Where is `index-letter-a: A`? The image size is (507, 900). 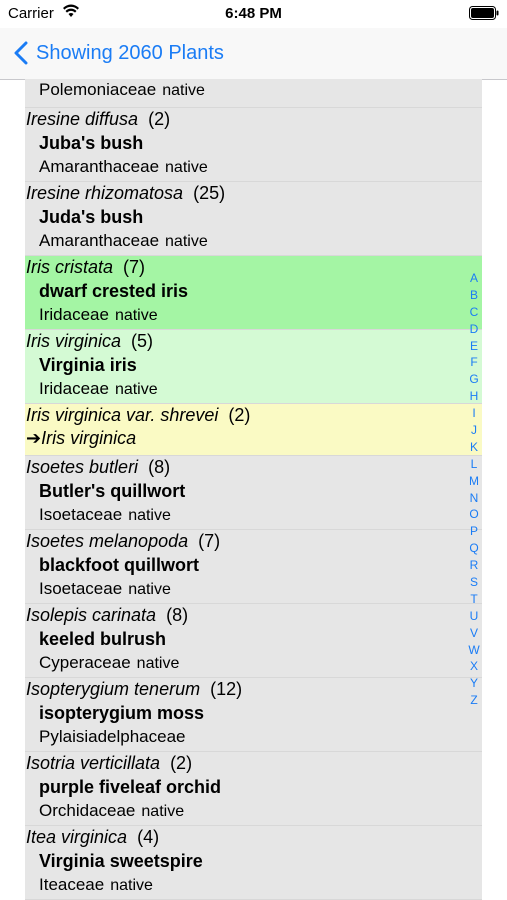 index-letter-a: A is located at coordinates (474, 278).